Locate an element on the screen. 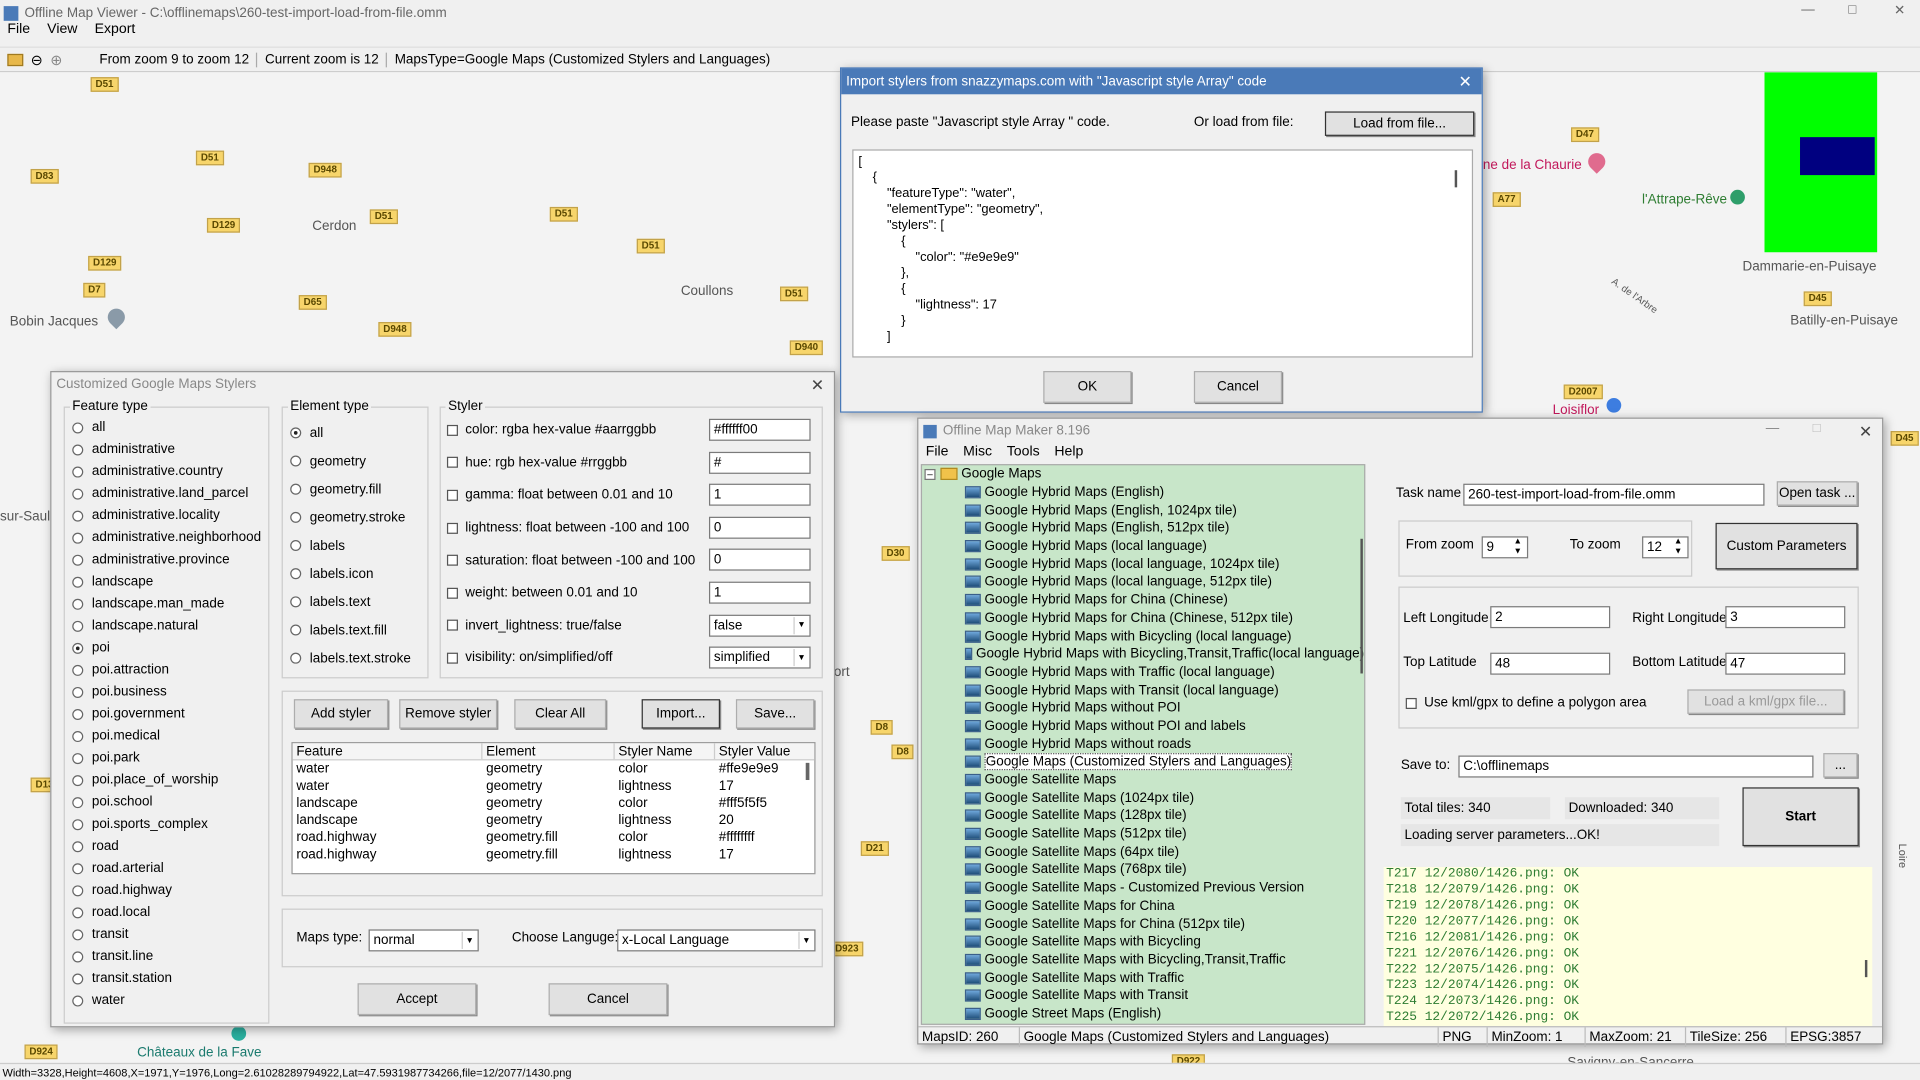  spinner-icon: ▲ ▼ is located at coordinates (1678, 548).